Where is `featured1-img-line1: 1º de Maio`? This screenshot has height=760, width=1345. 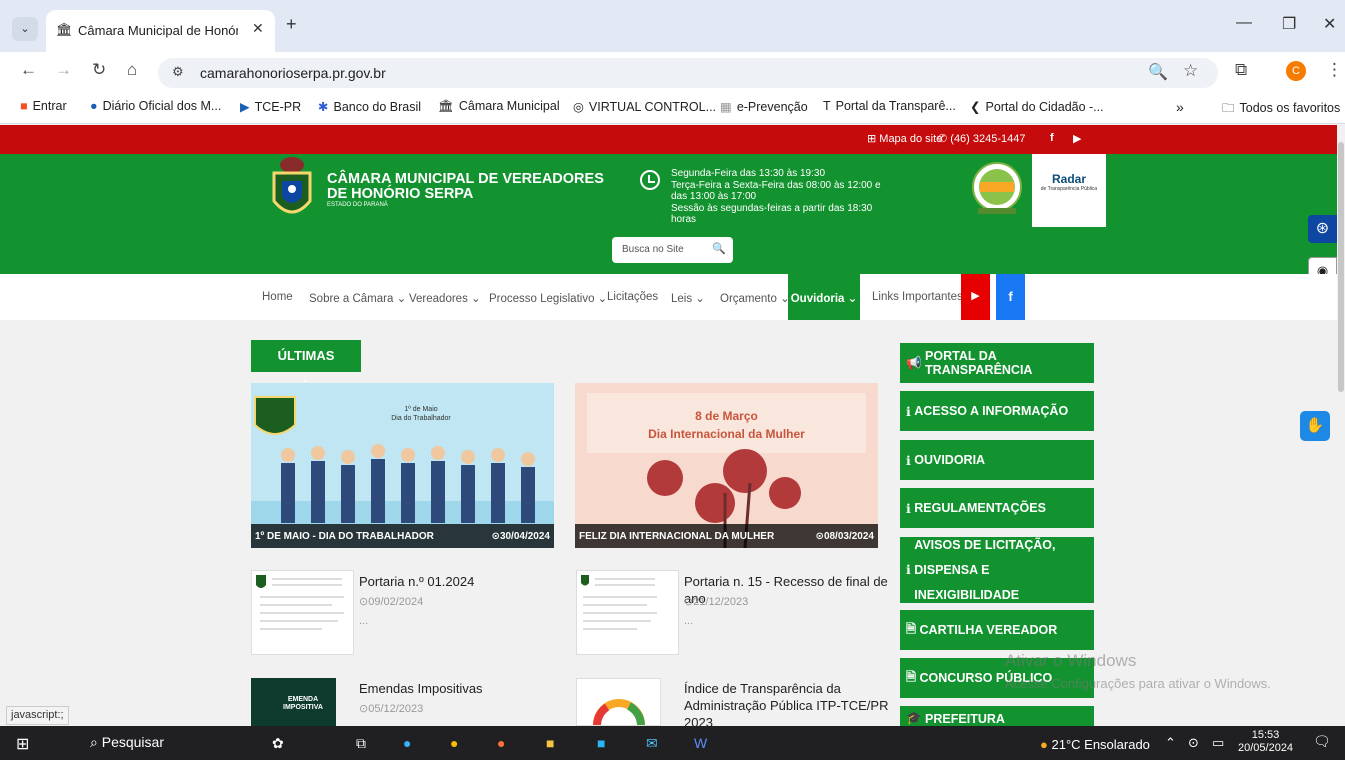 featured1-img-line1: 1º de Maio is located at coordinates (421, 409).